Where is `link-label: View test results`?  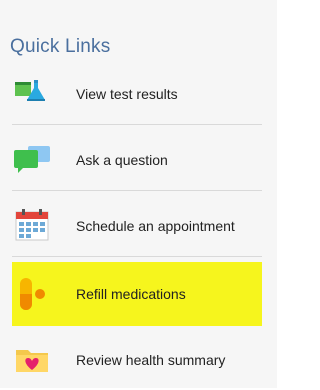
link-label: View test results is located at coordinates (127, 94).